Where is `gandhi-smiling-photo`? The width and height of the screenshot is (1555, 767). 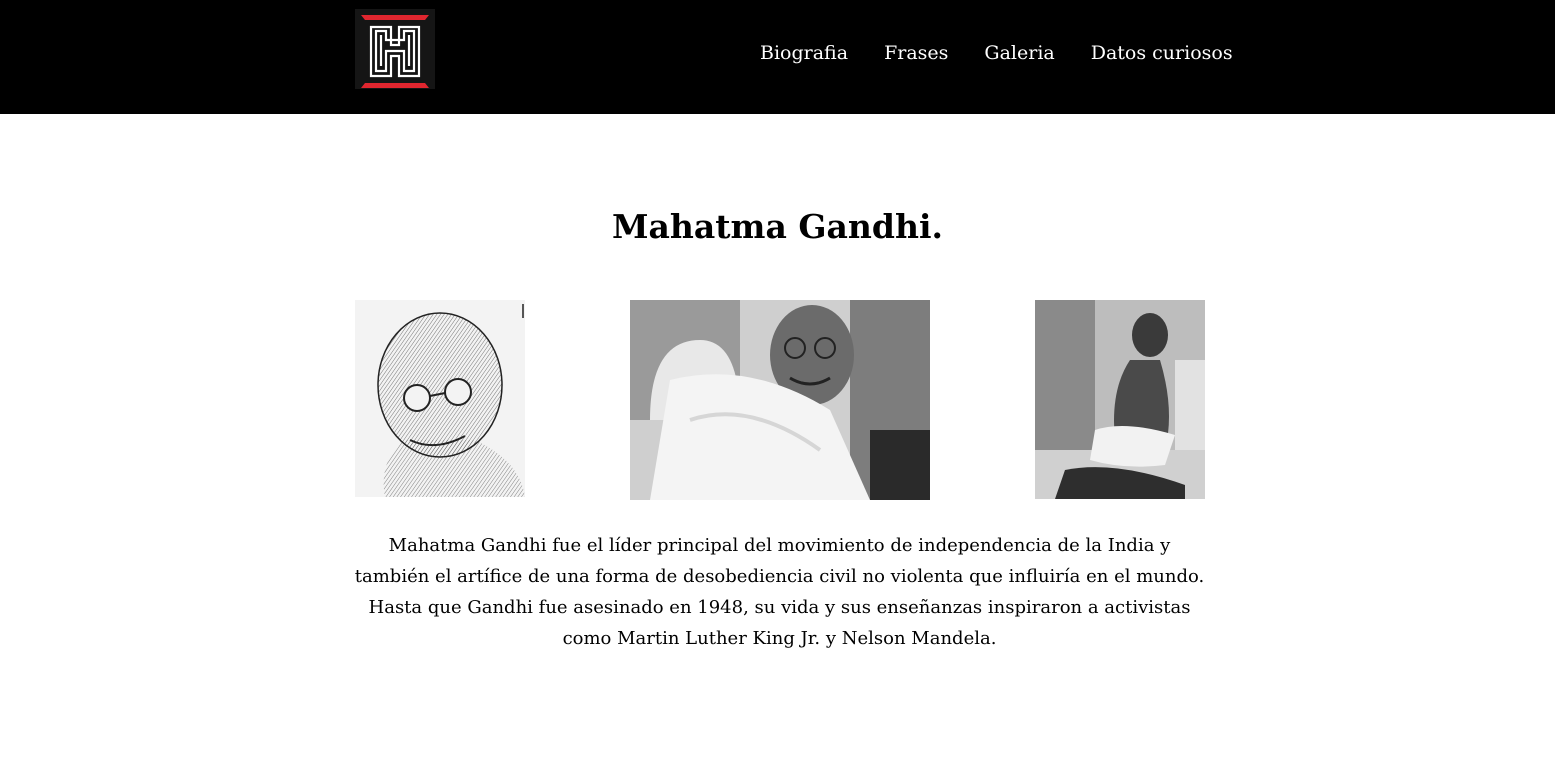 gandhi-smiling-photo is located at coordinates (780, 400).